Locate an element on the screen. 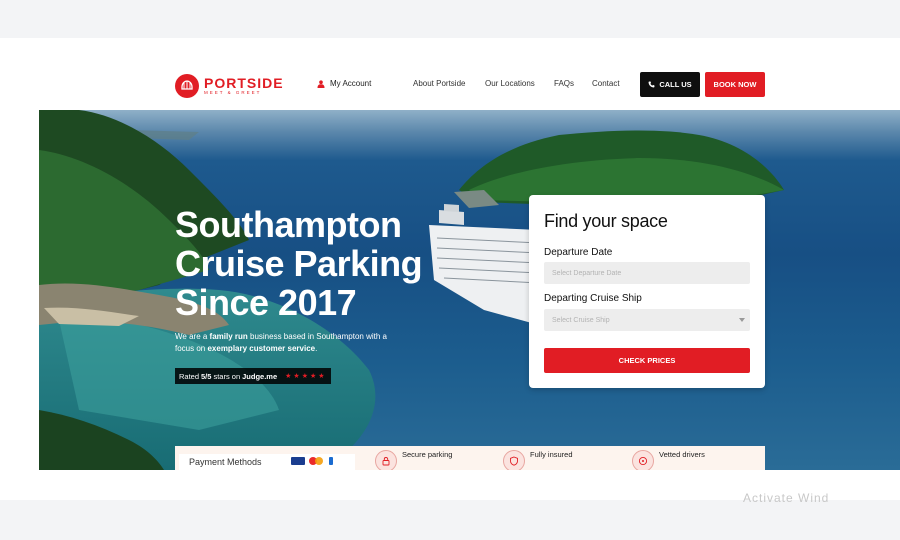  brand-logo: PORTSIDE MEET & GREET is located at coordinates (229, 86).